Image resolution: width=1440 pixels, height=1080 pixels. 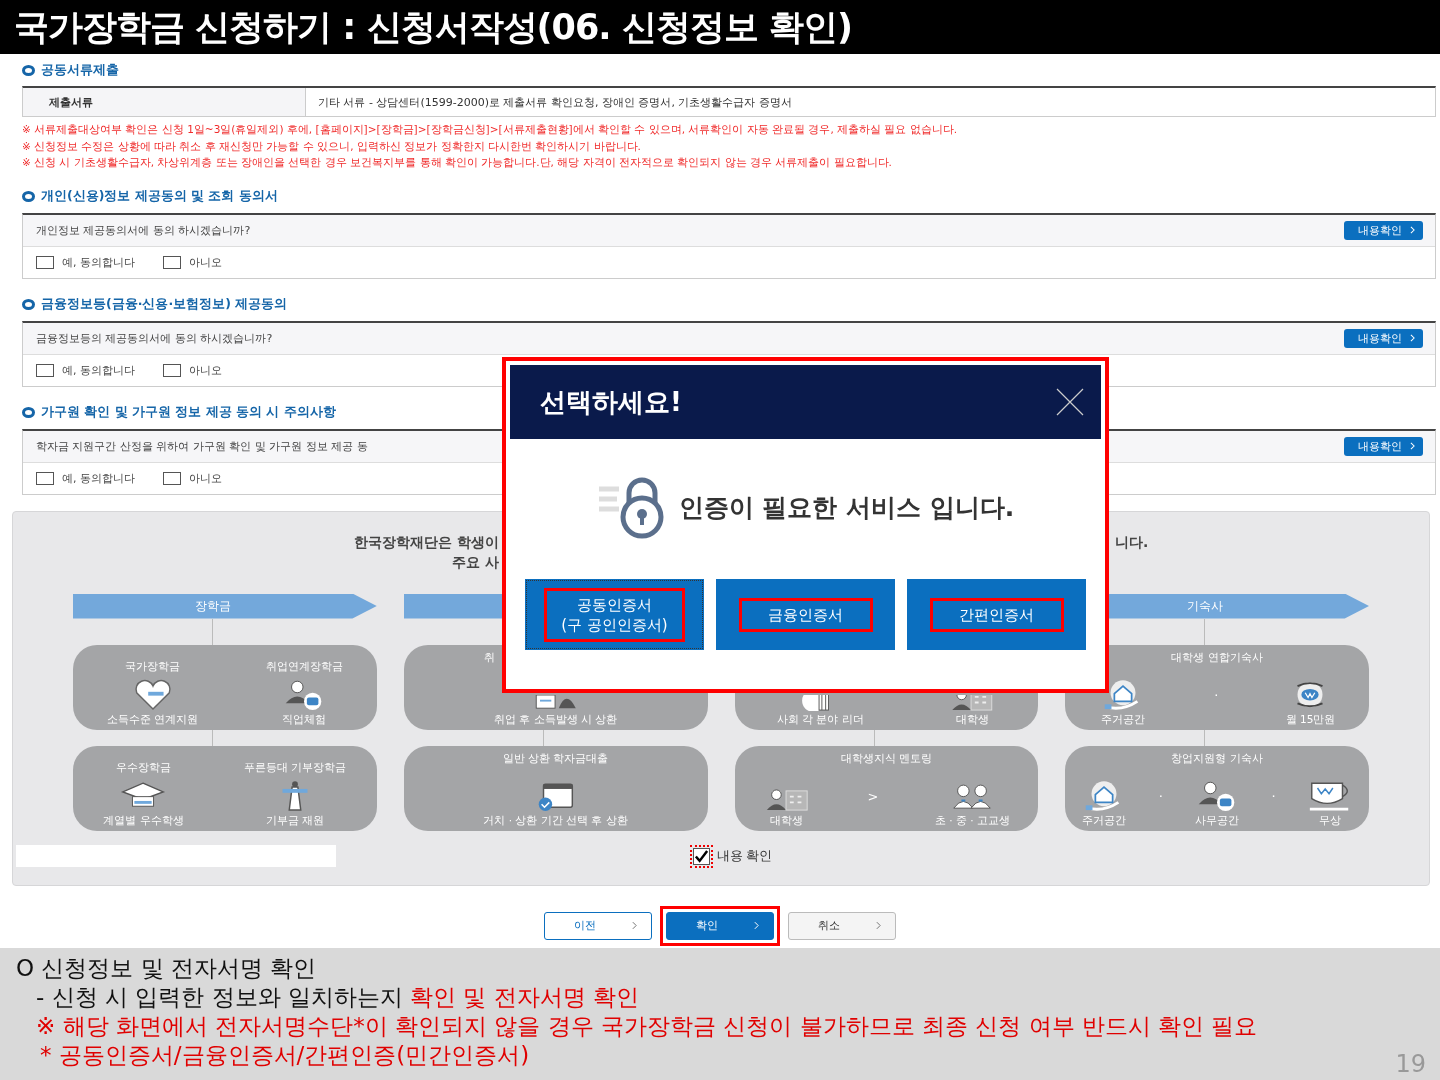 I want to click on consent-question: 금융정보등의 제공동의서에 동의 하시겠습니까?, so click(x=154, y=338).